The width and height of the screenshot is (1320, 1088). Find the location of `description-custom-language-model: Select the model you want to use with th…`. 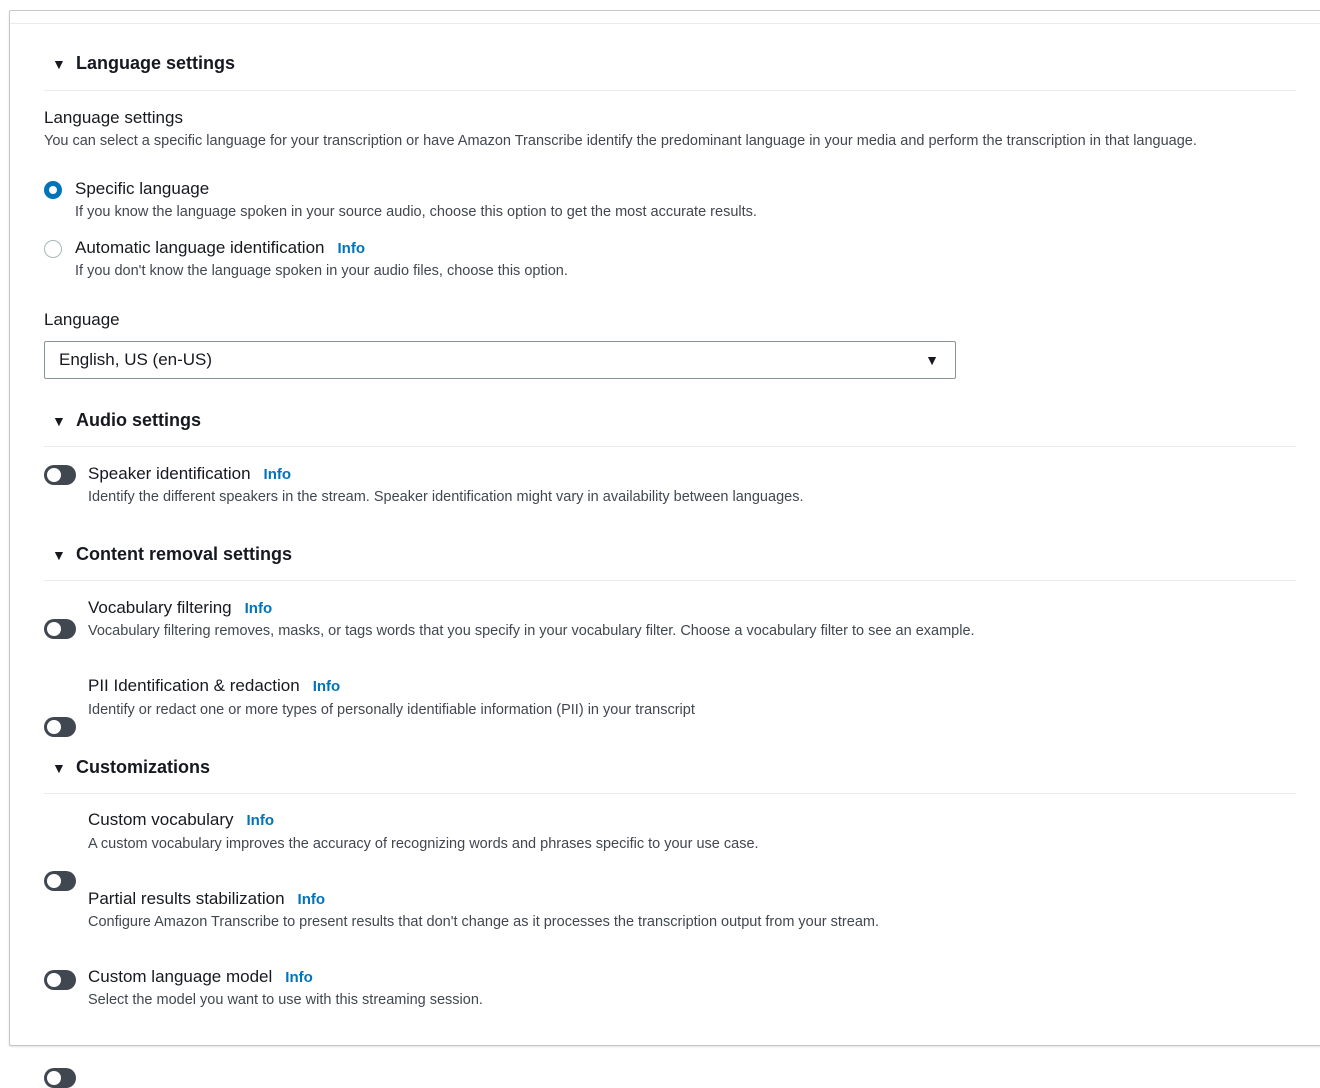

description-custom-language-model: Select the model you want to use with th… is located at coordinates (285, 1000).